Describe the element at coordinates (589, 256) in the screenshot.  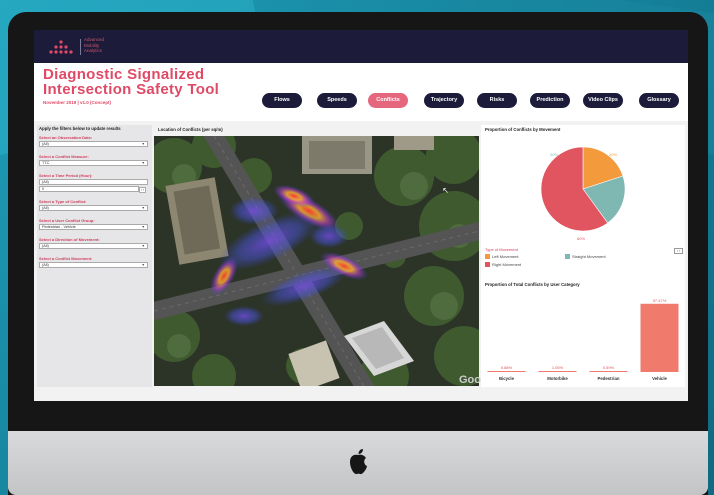
I see `legend-label: Straight Movement` at that location.